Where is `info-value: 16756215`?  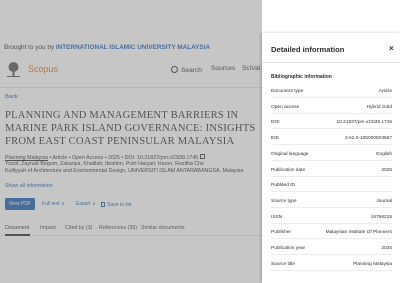
info-value: 16756215 is located at coordinates (381, 217).